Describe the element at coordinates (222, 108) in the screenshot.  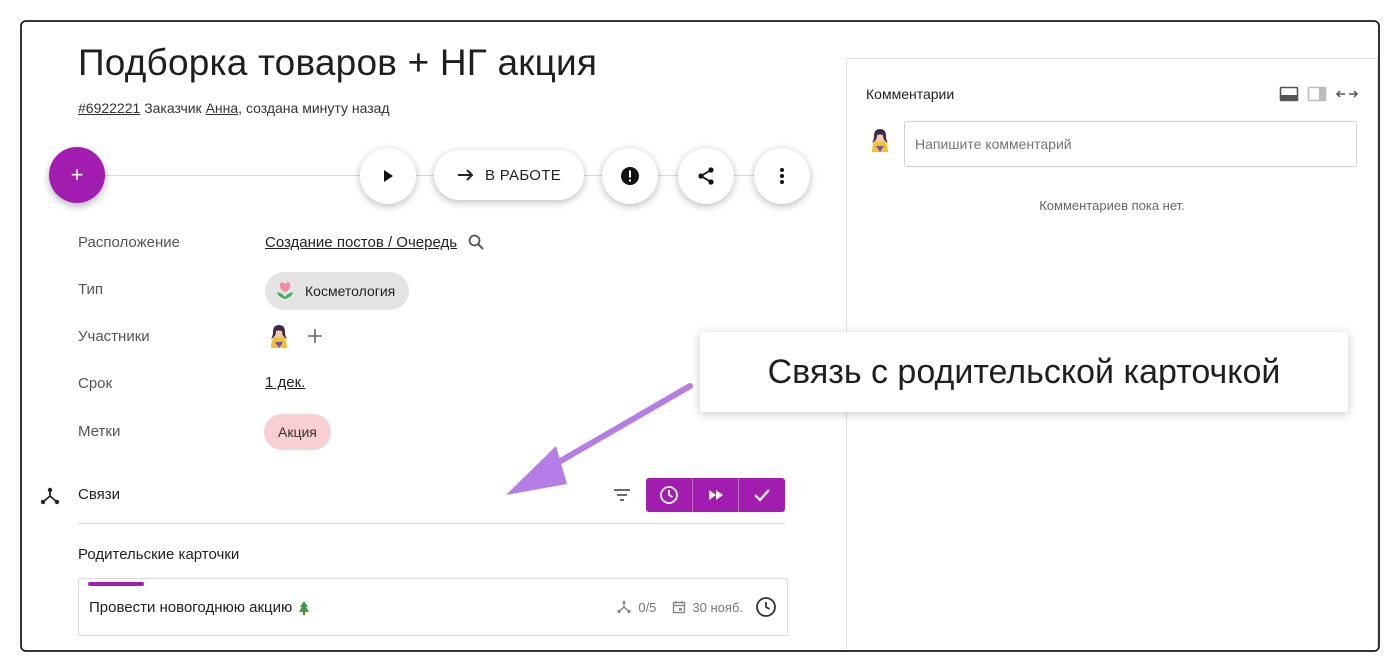
I see `customer-link: Анна` at that location.